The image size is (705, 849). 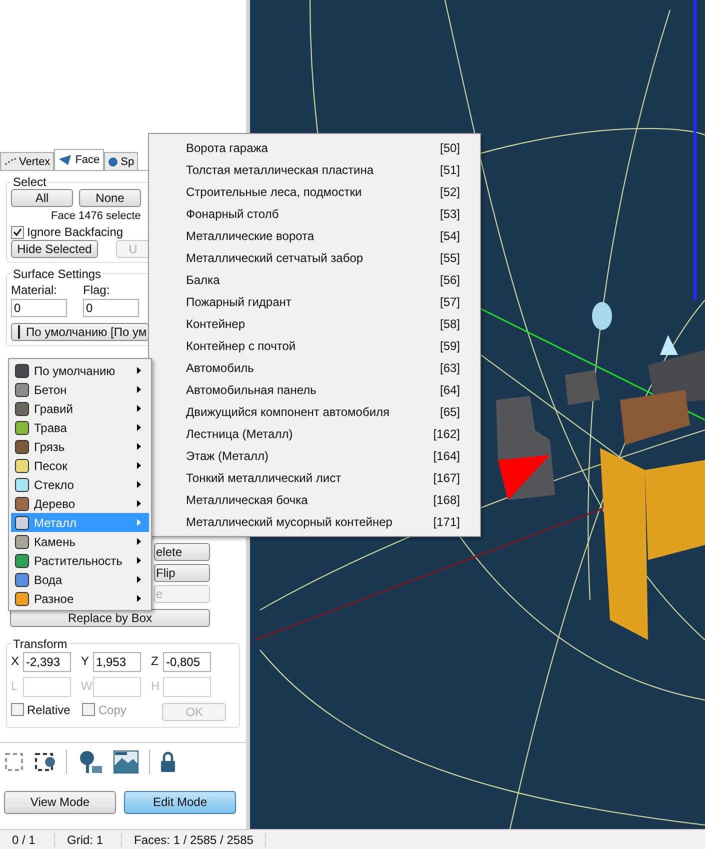 What do you see at coordinates (126, 762) in the screenshot?
I see `landscape-icon` at bounding box center [126, 762].